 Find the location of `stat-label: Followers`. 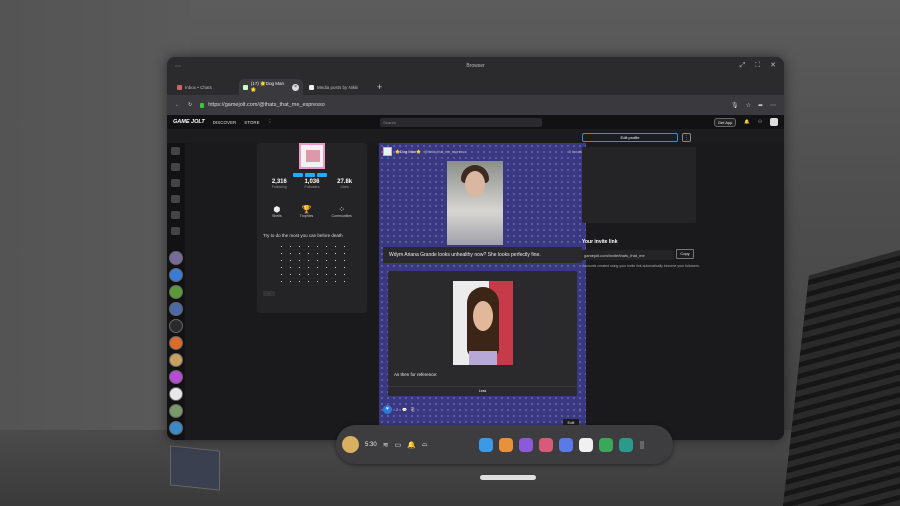

stat-label: Followers is located at coordinates (312, 187).